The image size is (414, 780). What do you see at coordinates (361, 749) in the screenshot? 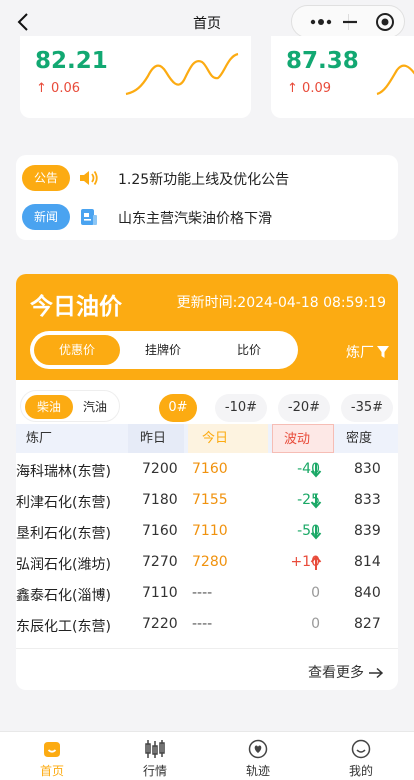
I see `smile-icon` at bounding box center [361, 749].